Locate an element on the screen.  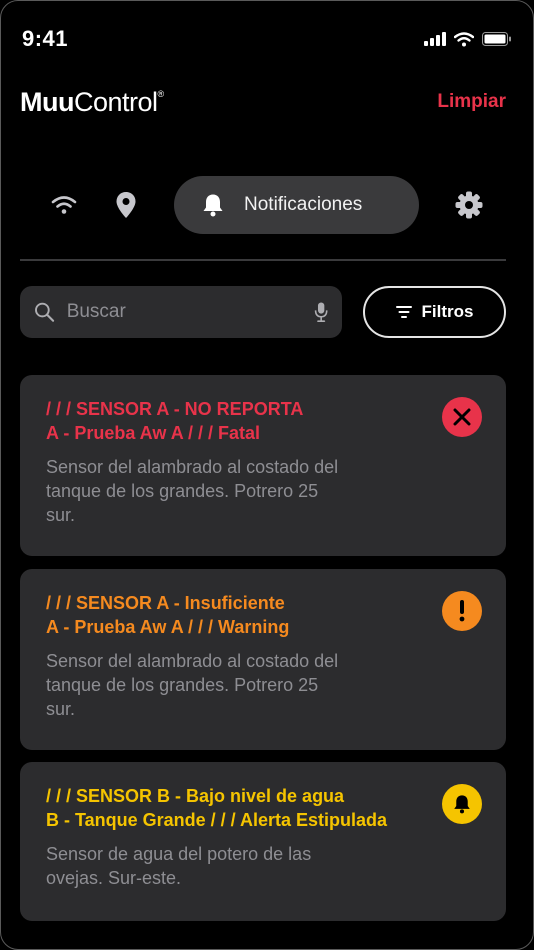
notification-title-line1: / / / SENSOR A - NO REPORTA is located at coordinates (175, 409).